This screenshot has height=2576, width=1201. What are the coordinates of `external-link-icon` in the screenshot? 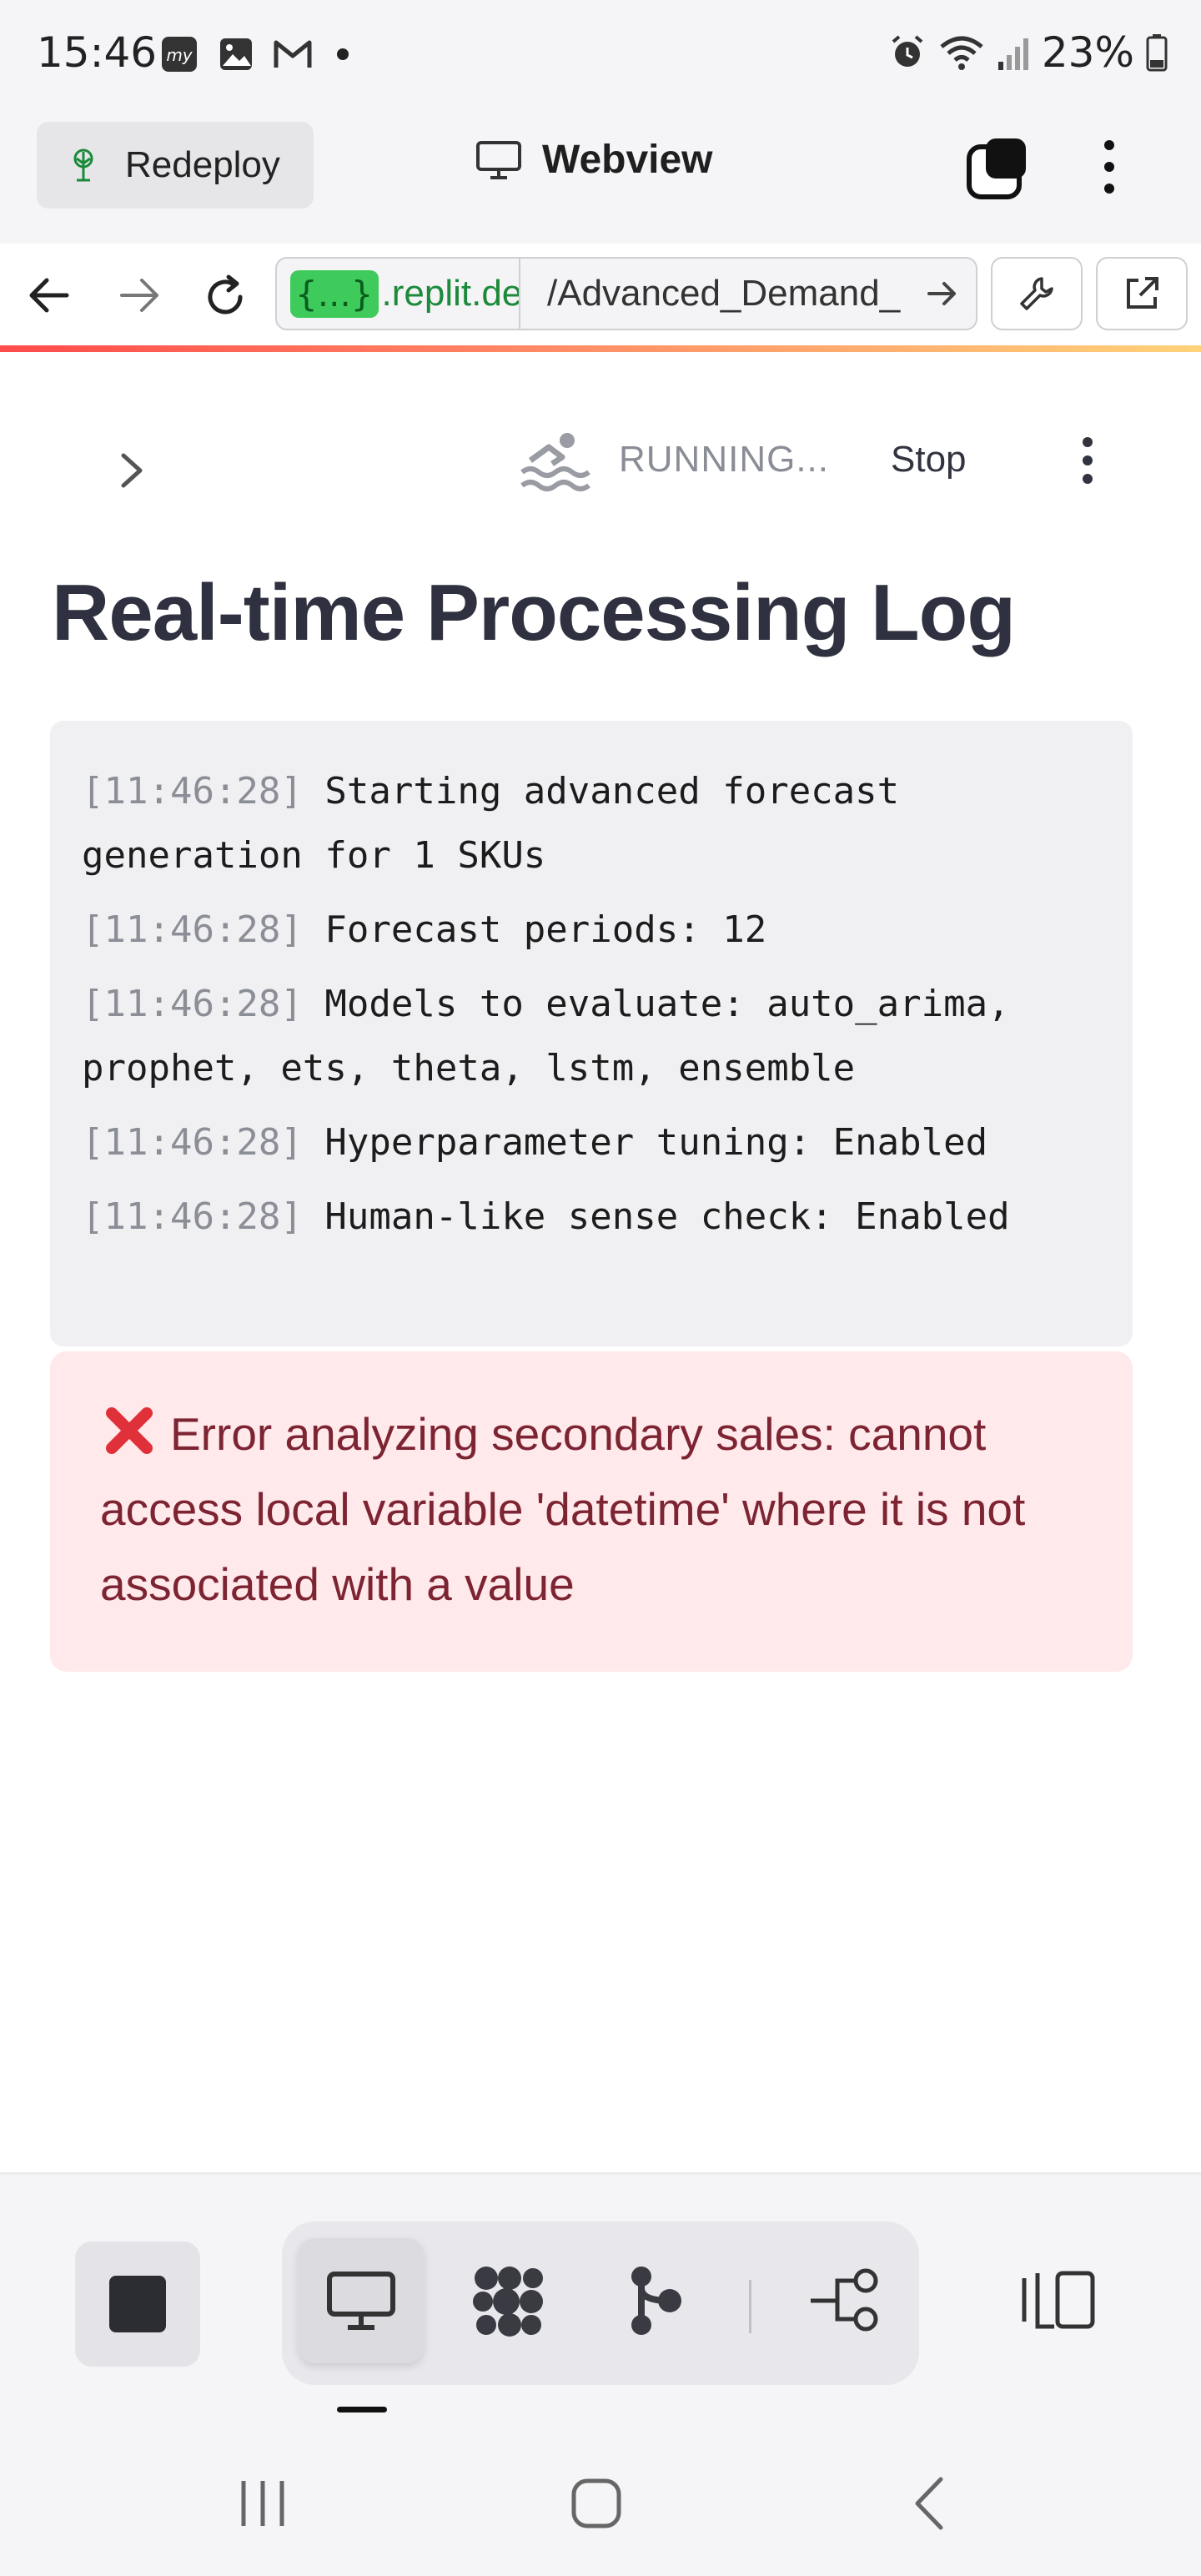 It's located at (1143, 293).